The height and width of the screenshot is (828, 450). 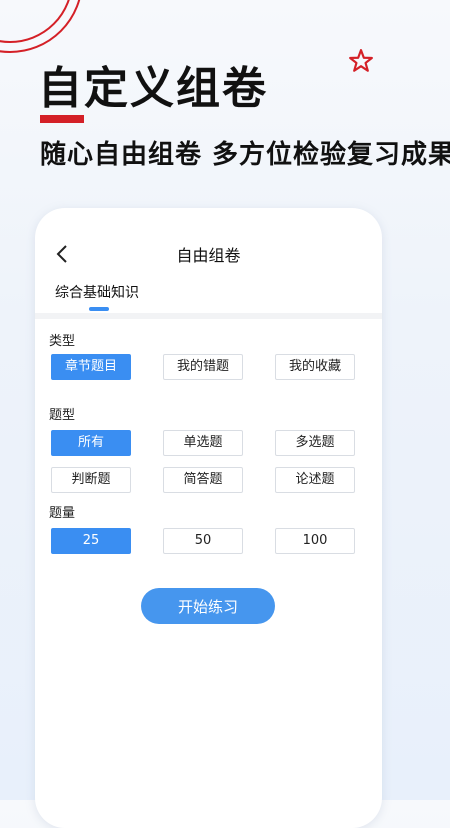 I want to click on tab-general-knowledge: 综合基础知识, so click(x=97, y=292).